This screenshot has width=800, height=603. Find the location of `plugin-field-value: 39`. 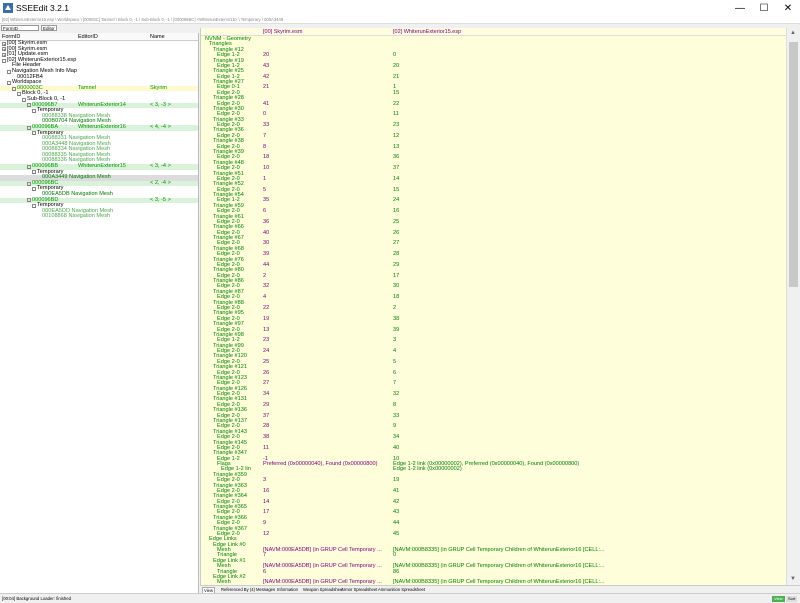

plugin-field-value: 39 is located at coordinates (396, 330).